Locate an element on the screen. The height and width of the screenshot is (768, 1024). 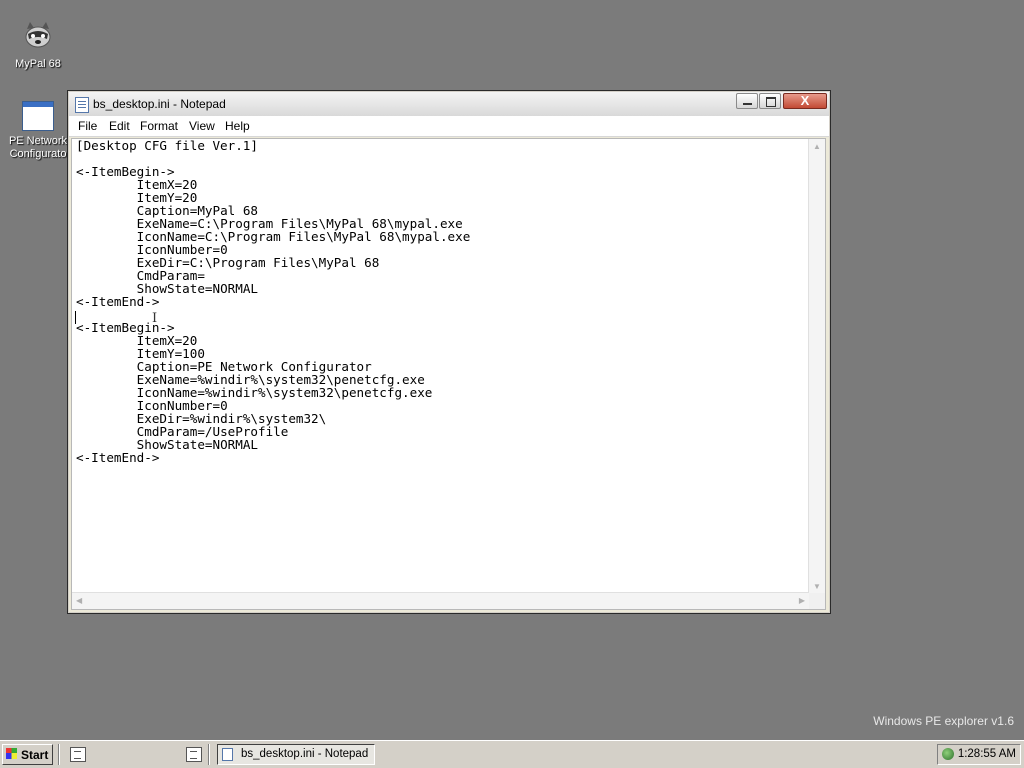
start-label: Start is located at coordinates (35, 755).